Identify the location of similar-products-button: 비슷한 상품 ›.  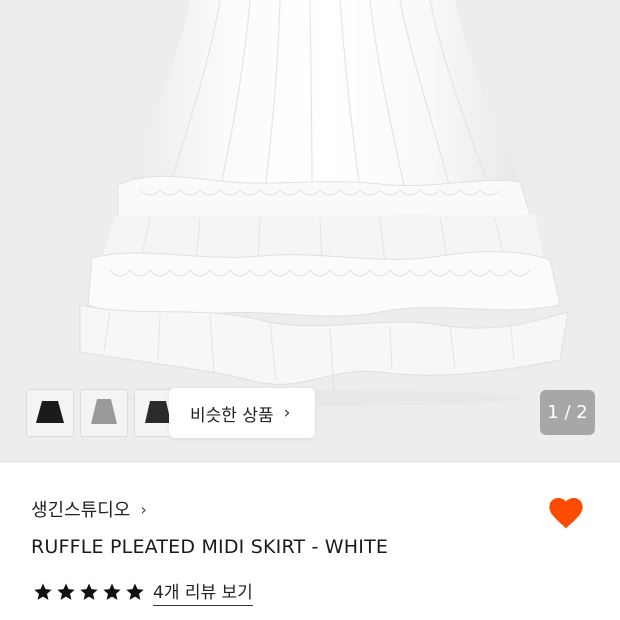
(242, 413).